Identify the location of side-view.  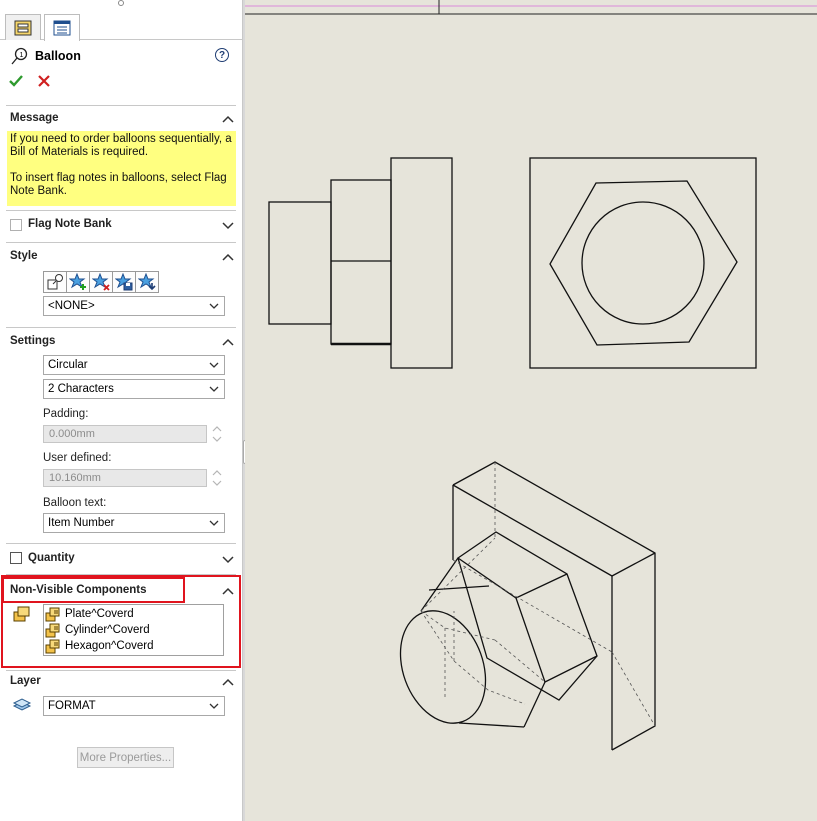
(360, 263).